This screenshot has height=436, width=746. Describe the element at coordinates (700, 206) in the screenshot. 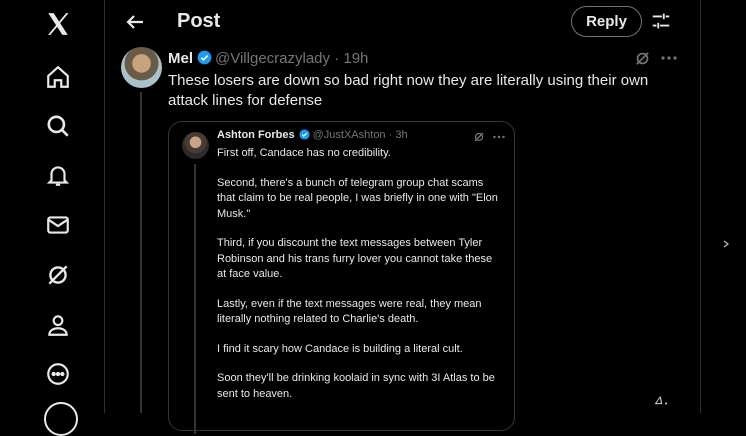

I see `column-divider` at that location.